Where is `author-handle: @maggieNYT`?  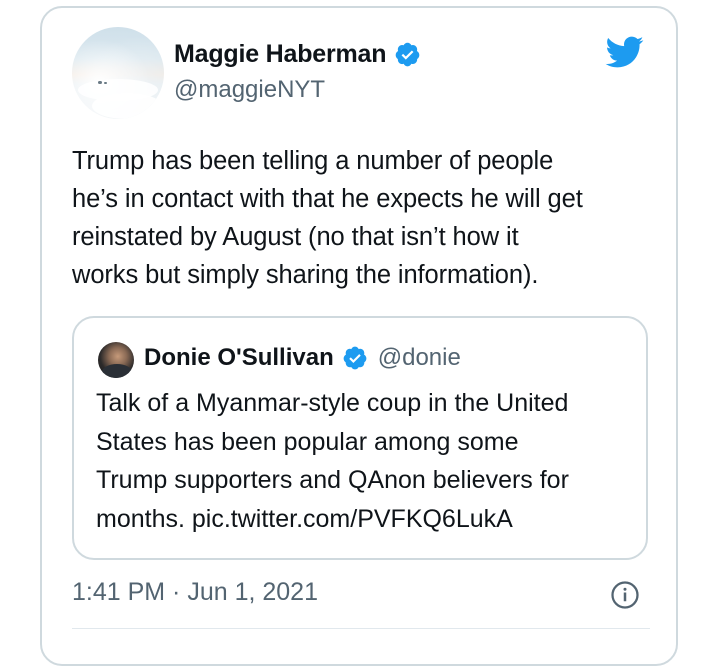
author-handle: @maggieNYT is located at coordinates (249, 90).